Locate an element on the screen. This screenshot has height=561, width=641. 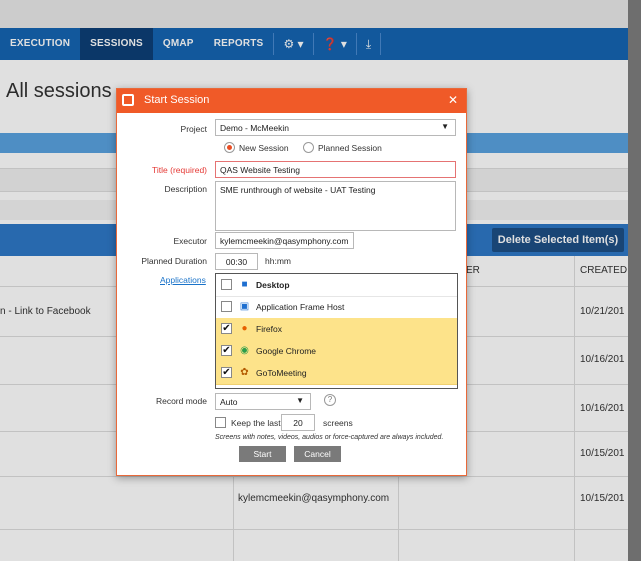
cancel-button: Cancel is located at coordinates (317, 454).